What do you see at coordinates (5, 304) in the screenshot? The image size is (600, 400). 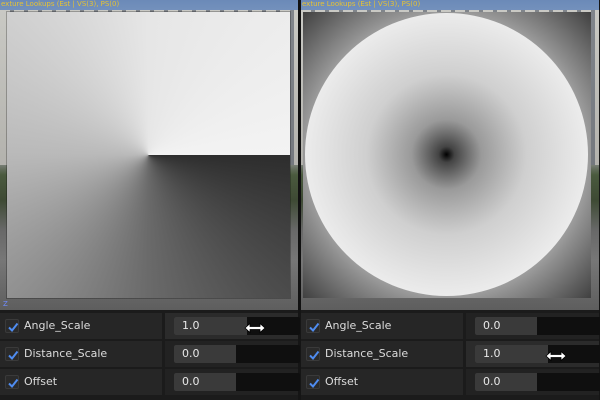 I see `axis-indicator: Z` at bounding box center [5, 304].